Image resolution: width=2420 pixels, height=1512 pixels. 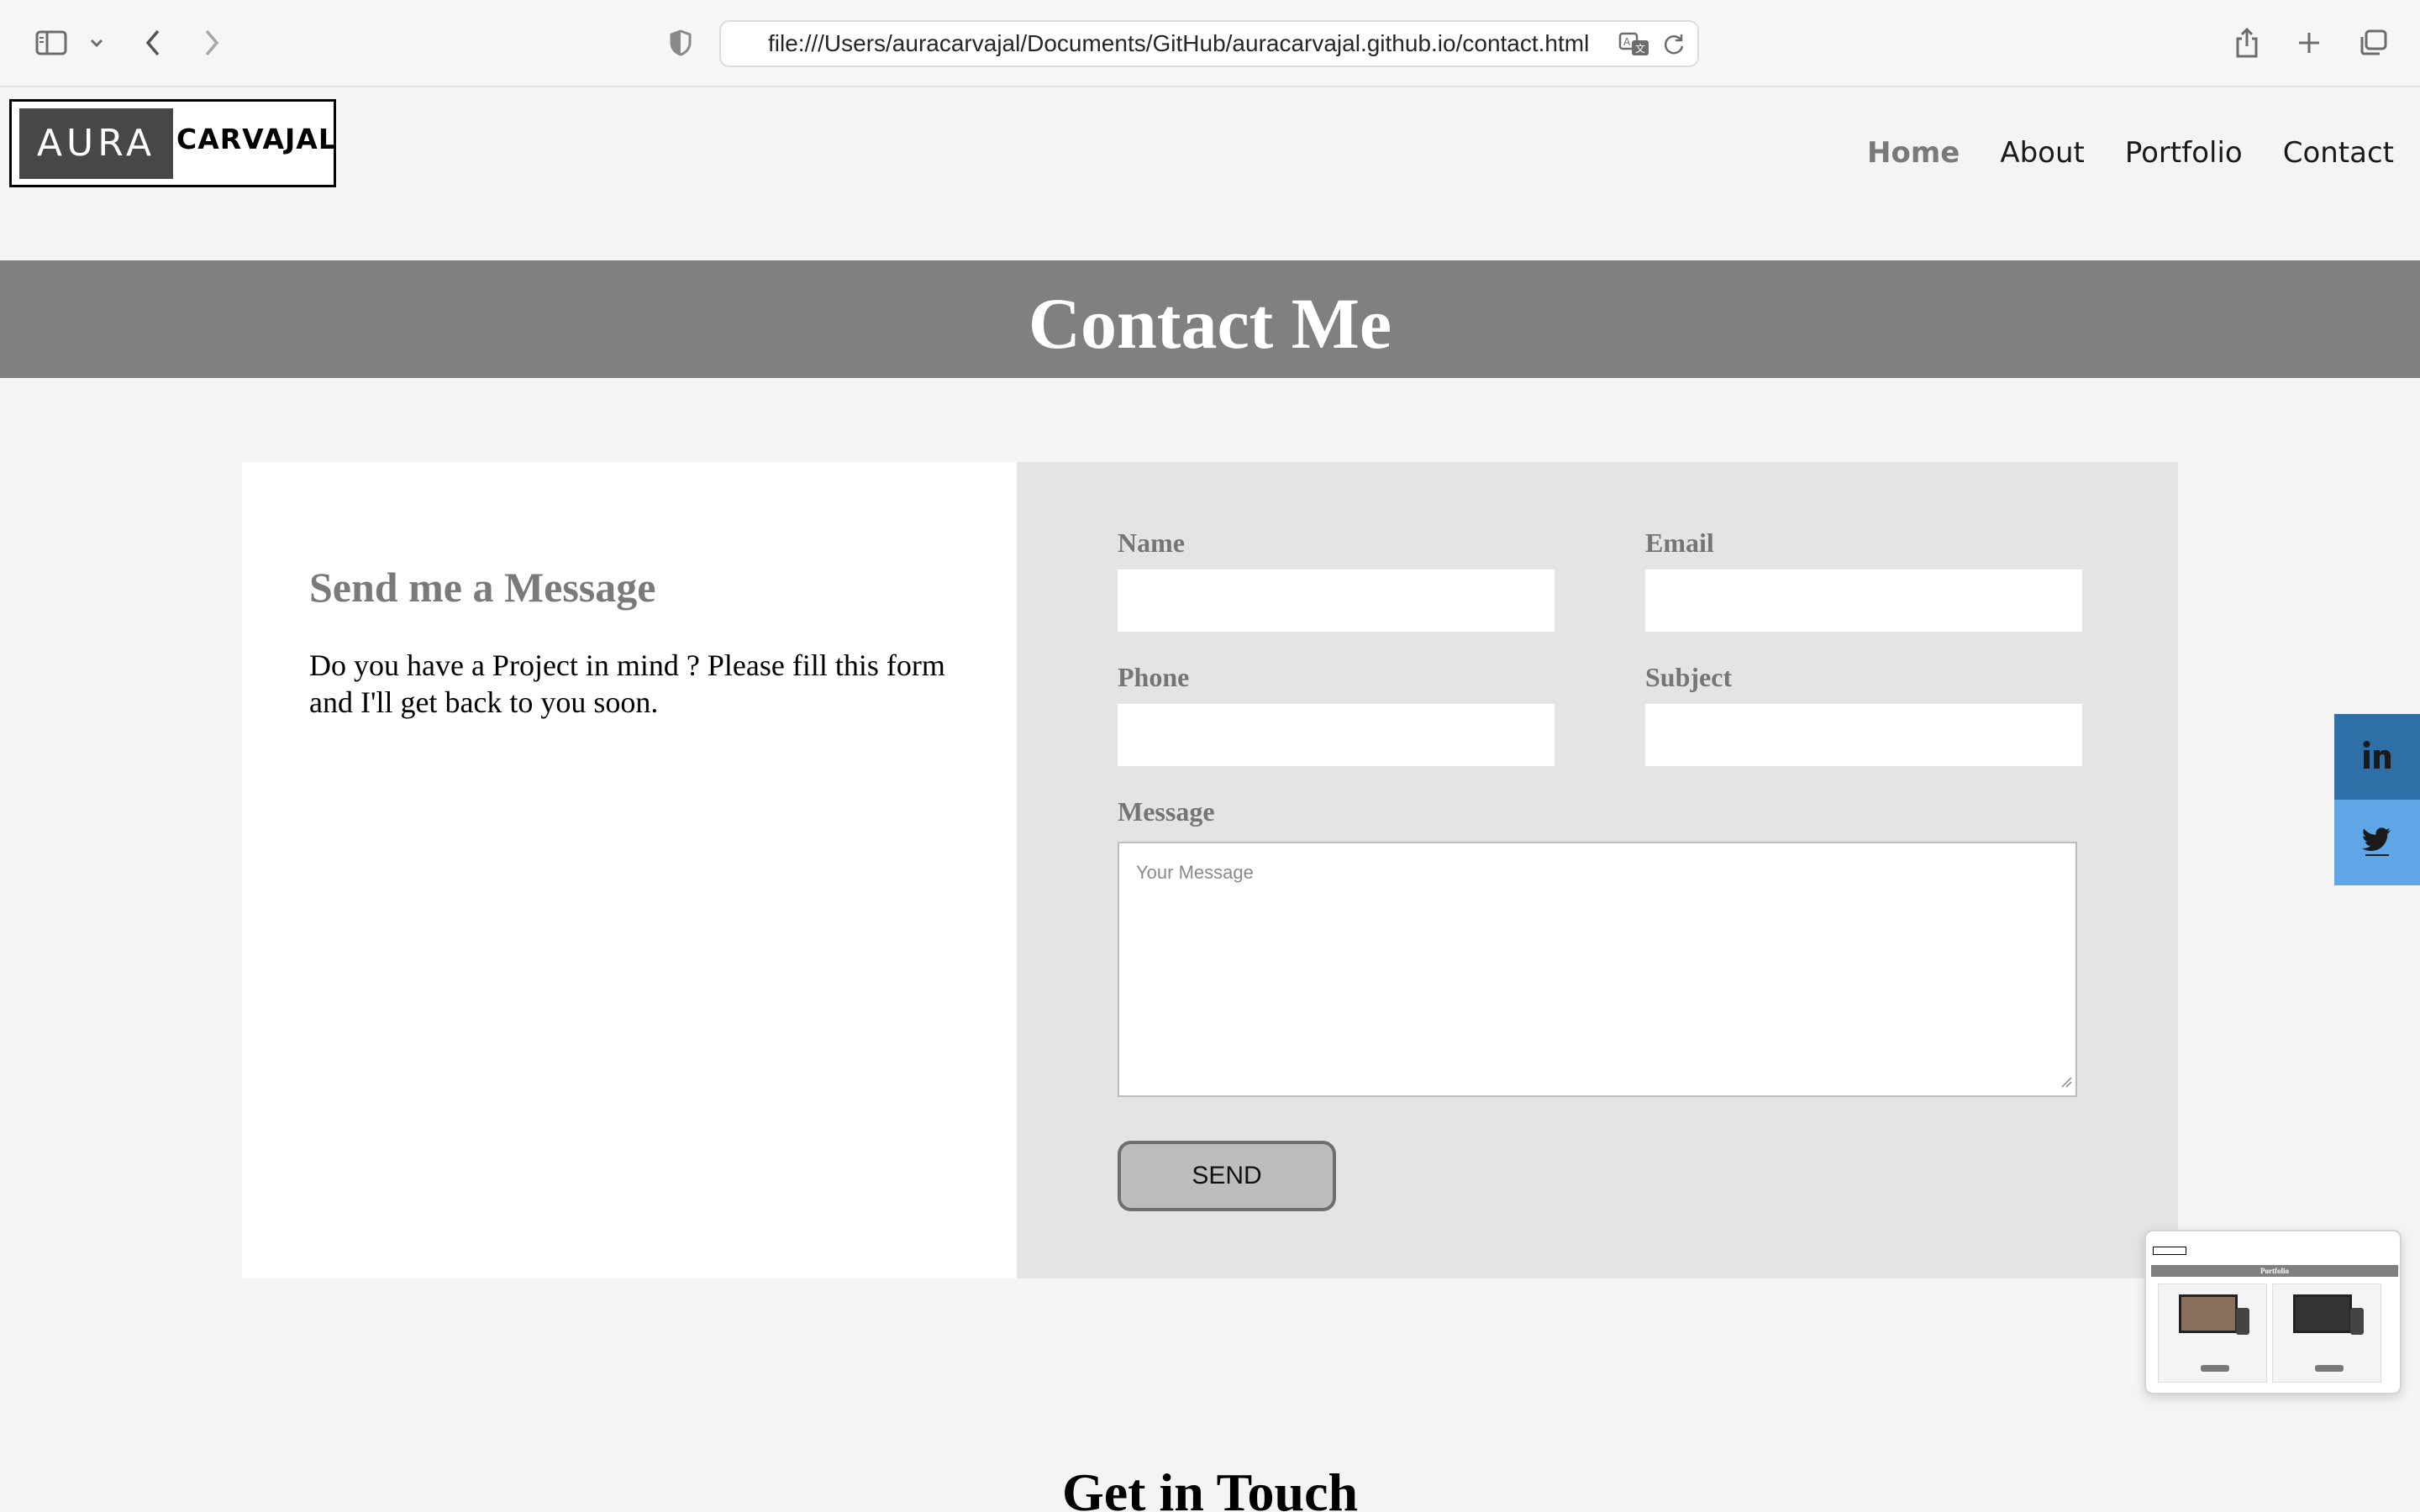 What do you see at coordinates (1680, 543) in the screenshot?
I see `email-label: Email` at bounding box center [1680, 543].